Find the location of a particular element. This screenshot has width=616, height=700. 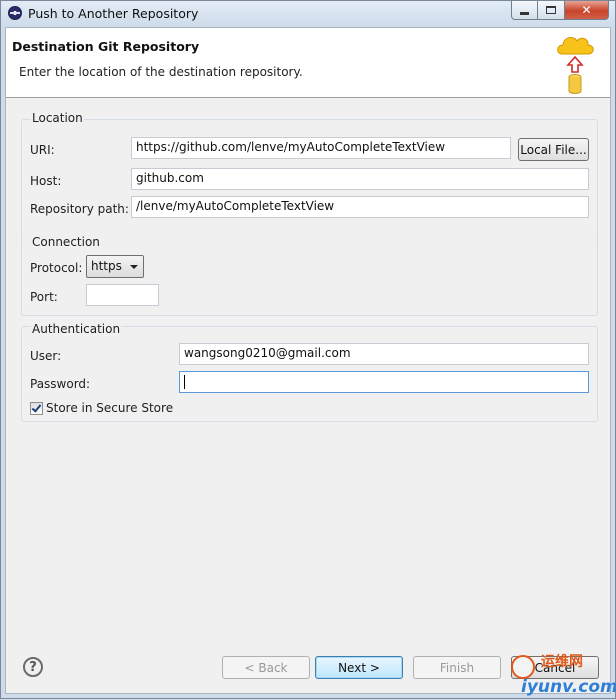

checkmark-icon is located at coordinates (36, 407).